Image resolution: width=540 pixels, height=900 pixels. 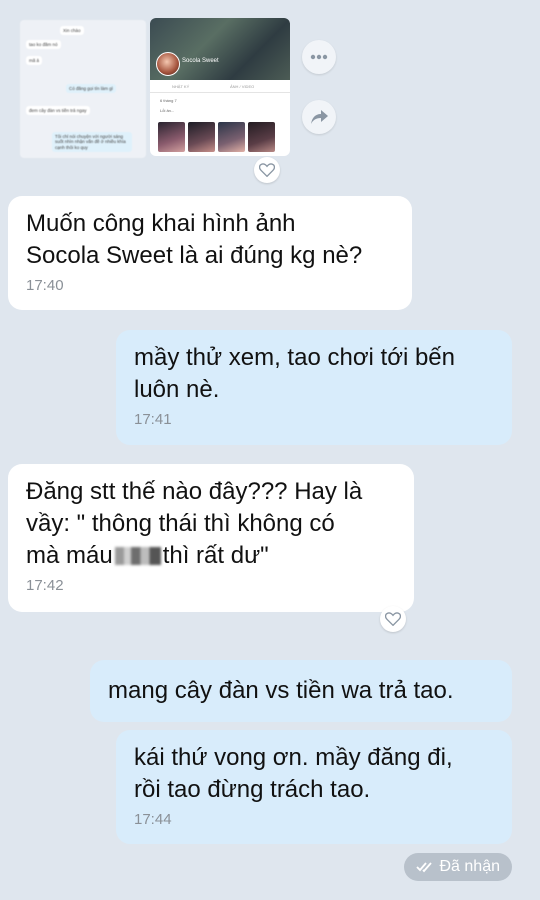 What do you see at coordinates (294, 373) in the screenshot?
I see `message-text: mầy thử xem, tao chơi tới bến luôn nè.` at bounding box center [294, 373].